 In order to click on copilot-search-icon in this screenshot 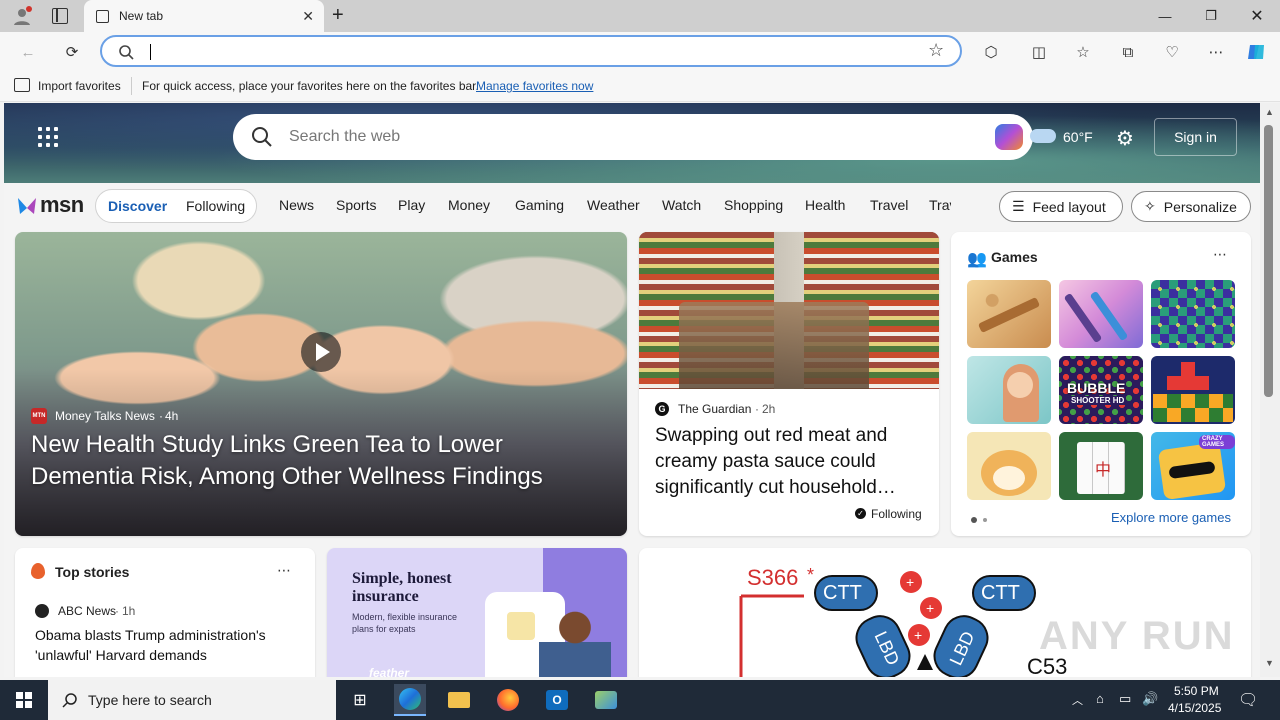, I will do `click(1009, 137)`.